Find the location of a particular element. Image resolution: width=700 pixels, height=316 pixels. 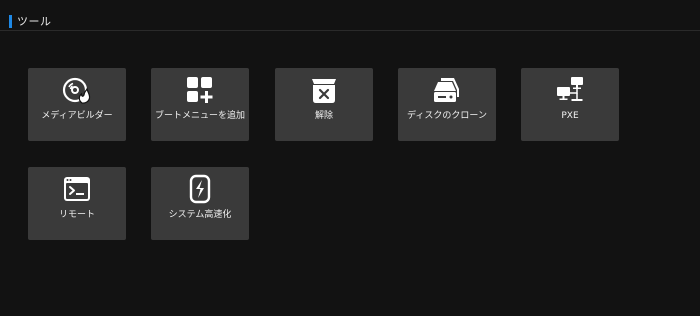

terminal-window-icon is located at coordinates (77, 189).